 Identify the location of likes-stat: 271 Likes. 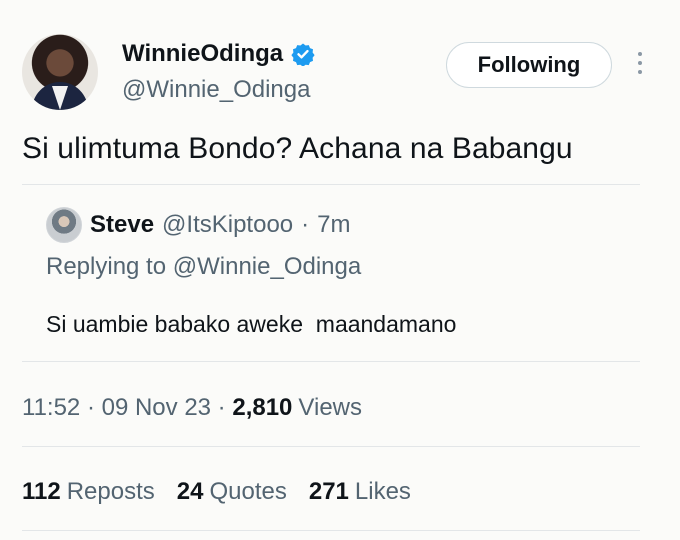
(360, 492).